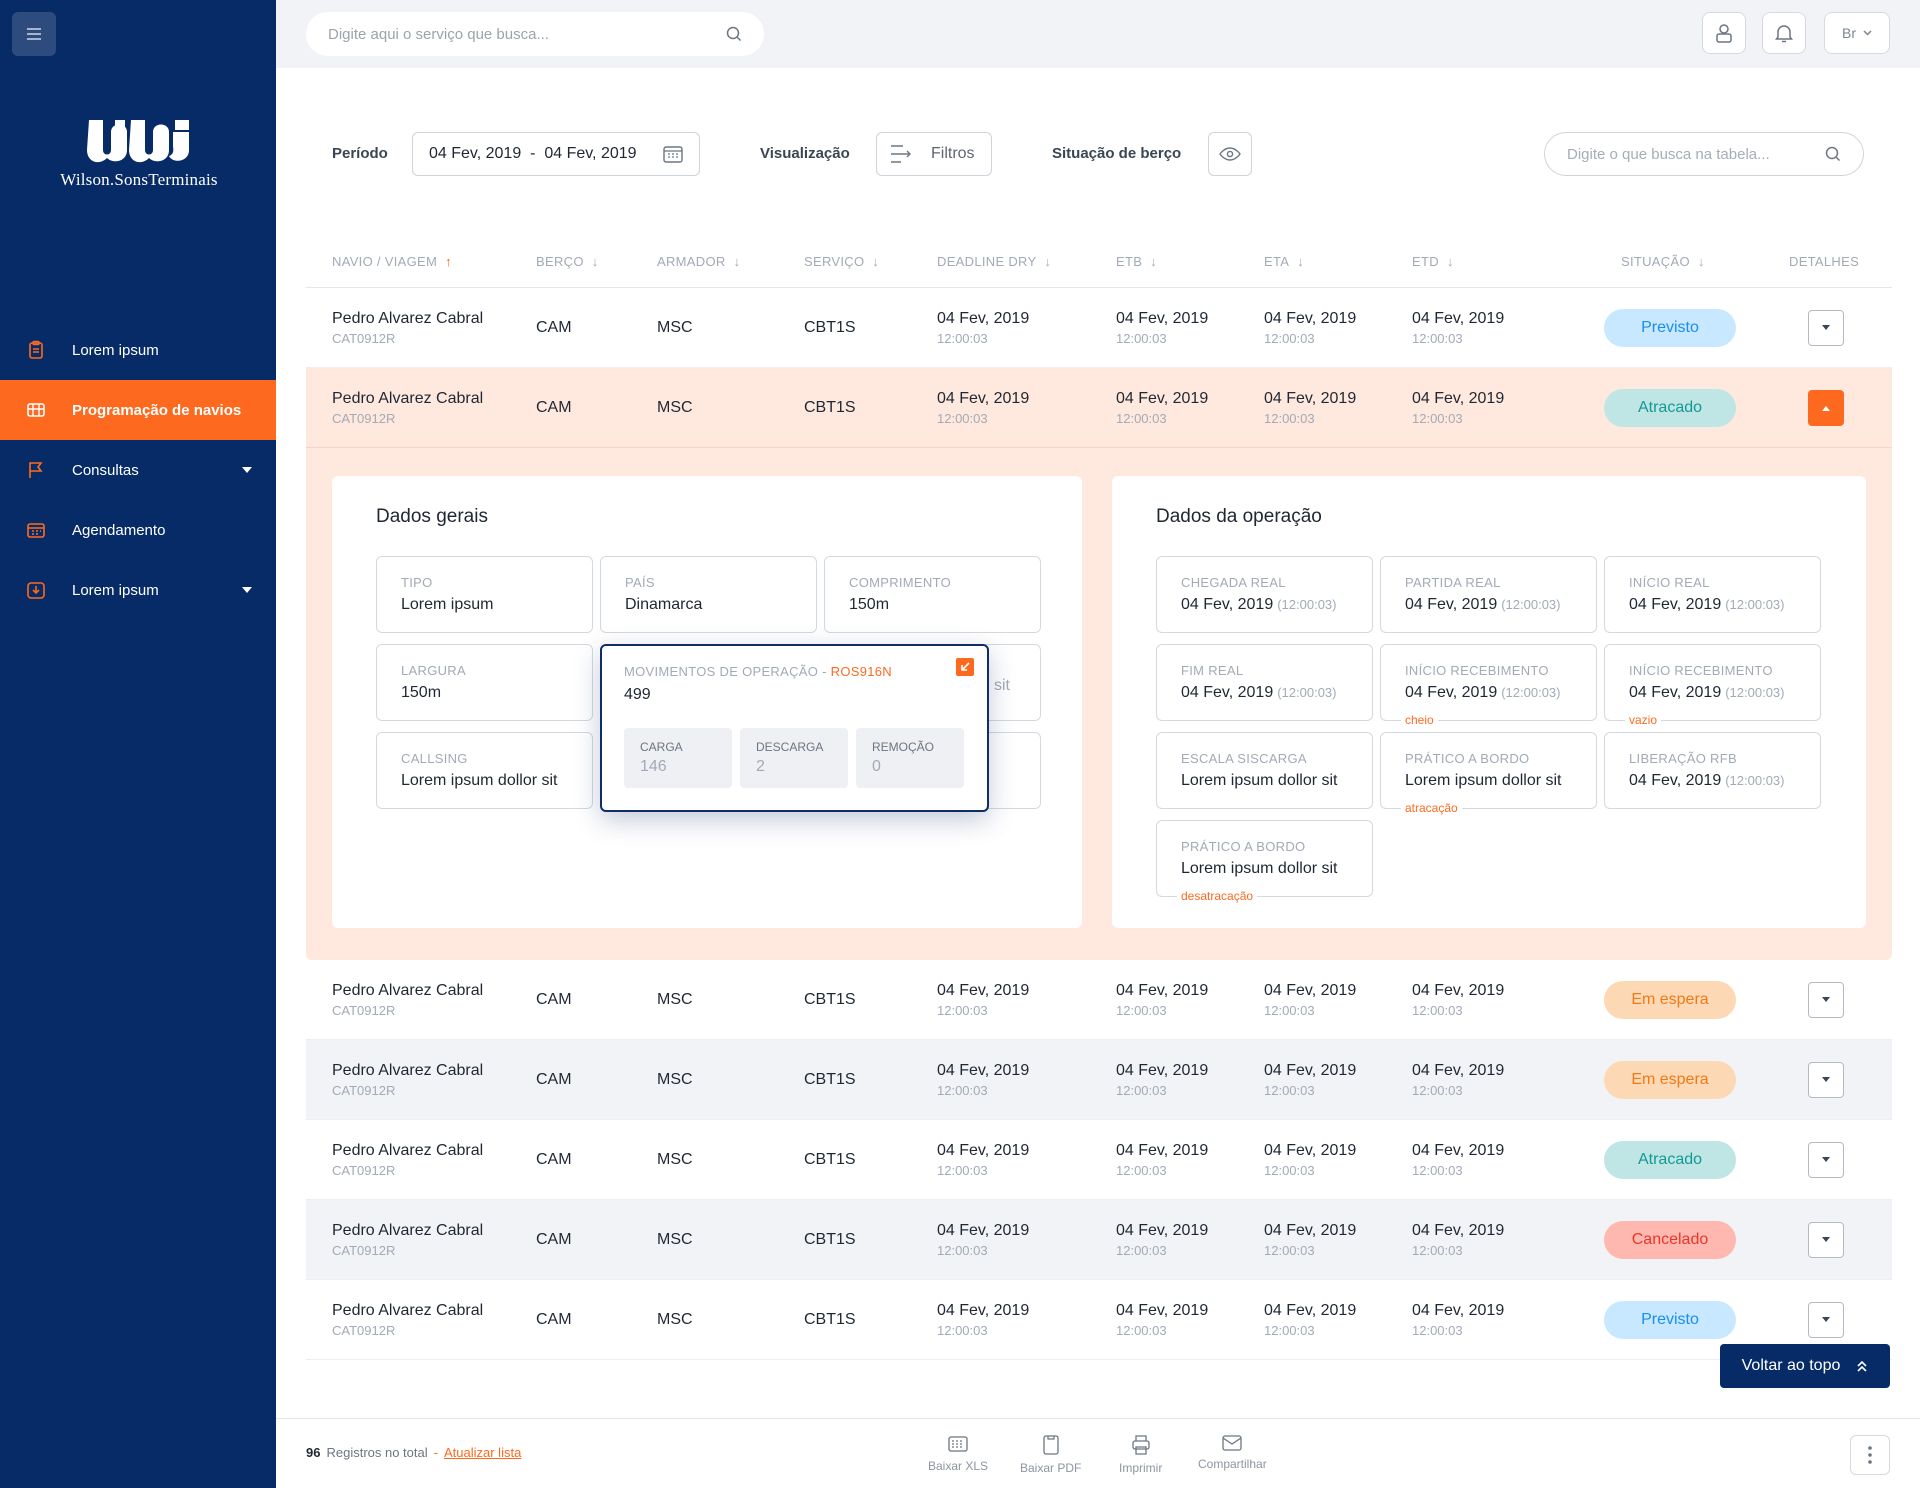 The width and height of the screenshot is (1920, 1488). What do you see at coordinates (115, 350) in the screenshot?
I see `sidebar-item-label: Lorem ipsum` at bounding box center [115, 350].